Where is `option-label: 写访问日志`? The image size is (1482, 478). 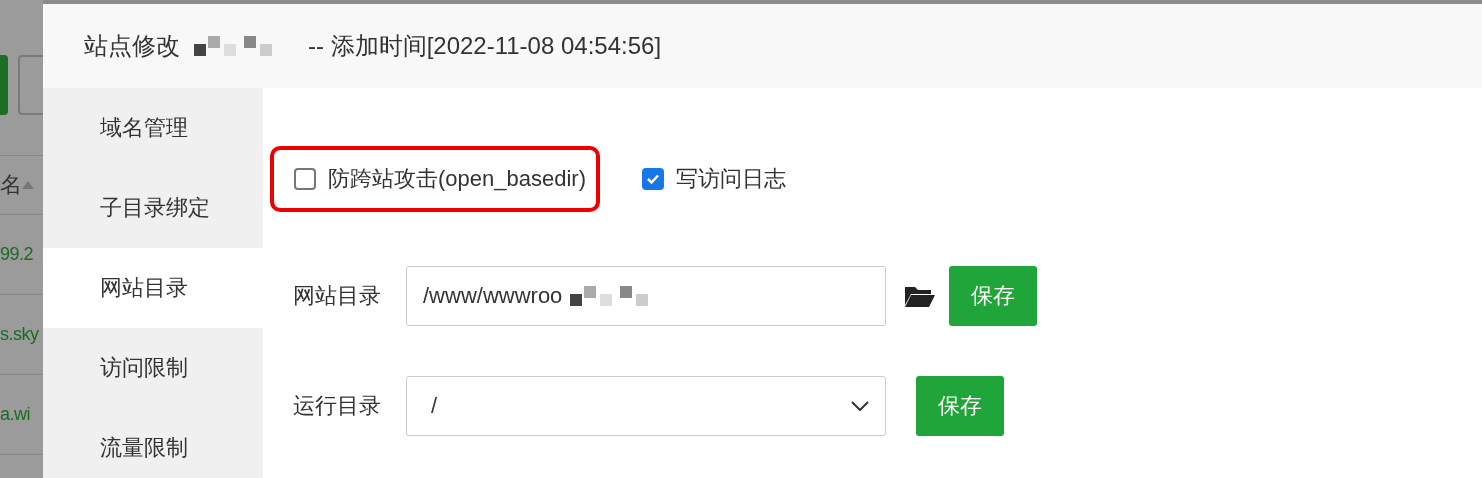
option-label: 写访问日志 is located at coordinates (731, 179).